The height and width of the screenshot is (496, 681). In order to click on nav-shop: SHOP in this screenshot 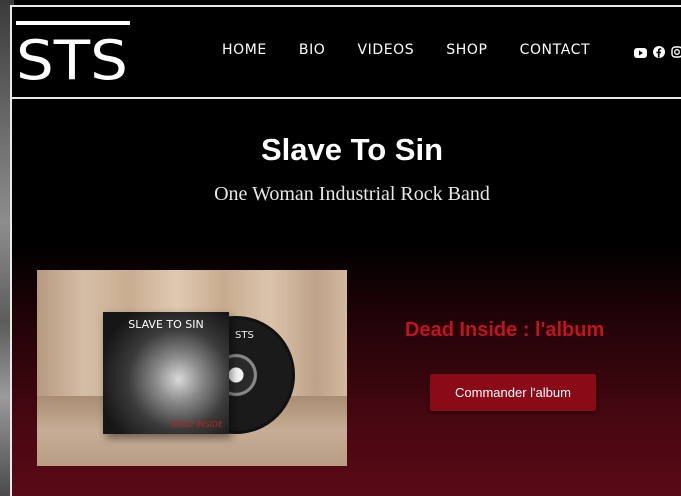, I will do `click(466, 50)`.